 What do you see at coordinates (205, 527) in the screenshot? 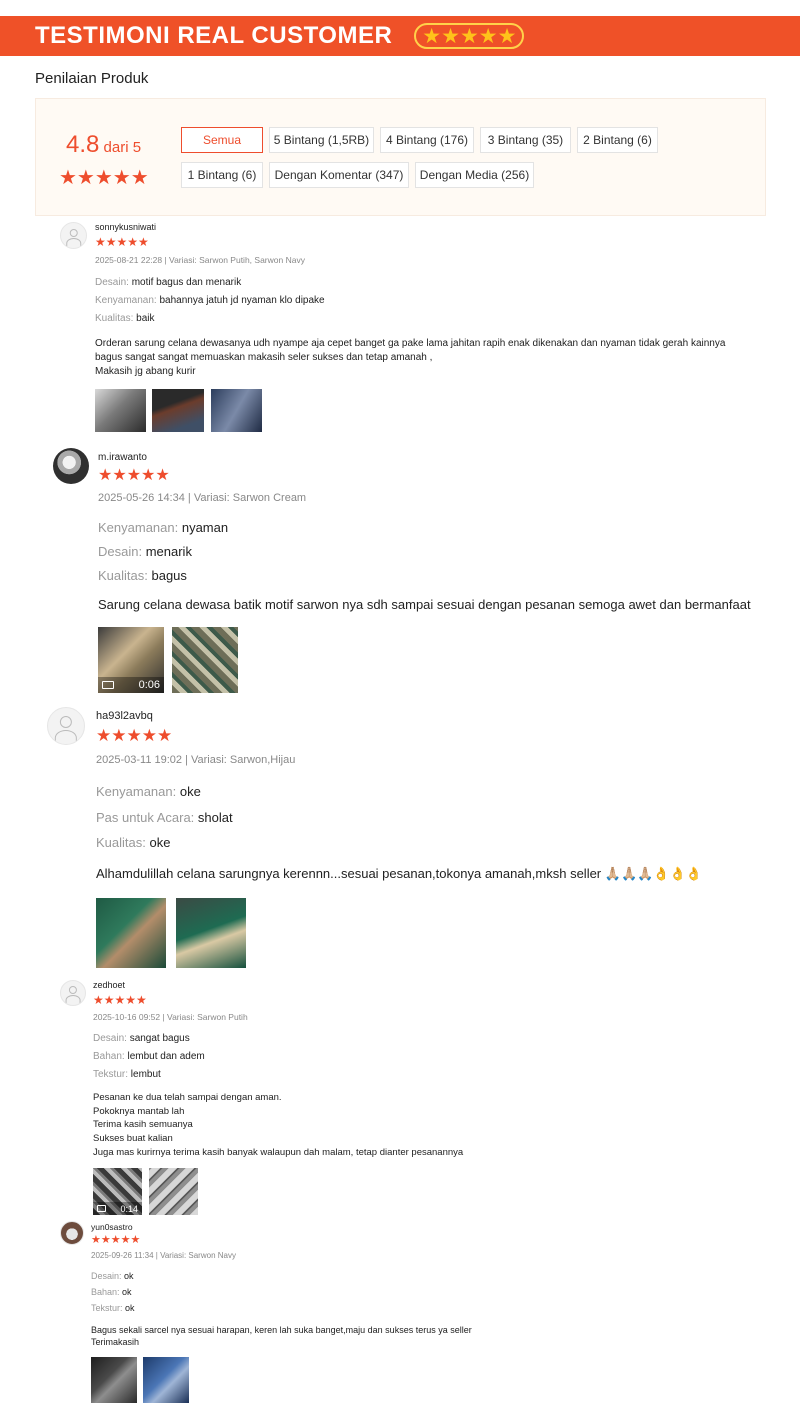
I see `attr-value: nyaman` at bounding box center [205, 527].